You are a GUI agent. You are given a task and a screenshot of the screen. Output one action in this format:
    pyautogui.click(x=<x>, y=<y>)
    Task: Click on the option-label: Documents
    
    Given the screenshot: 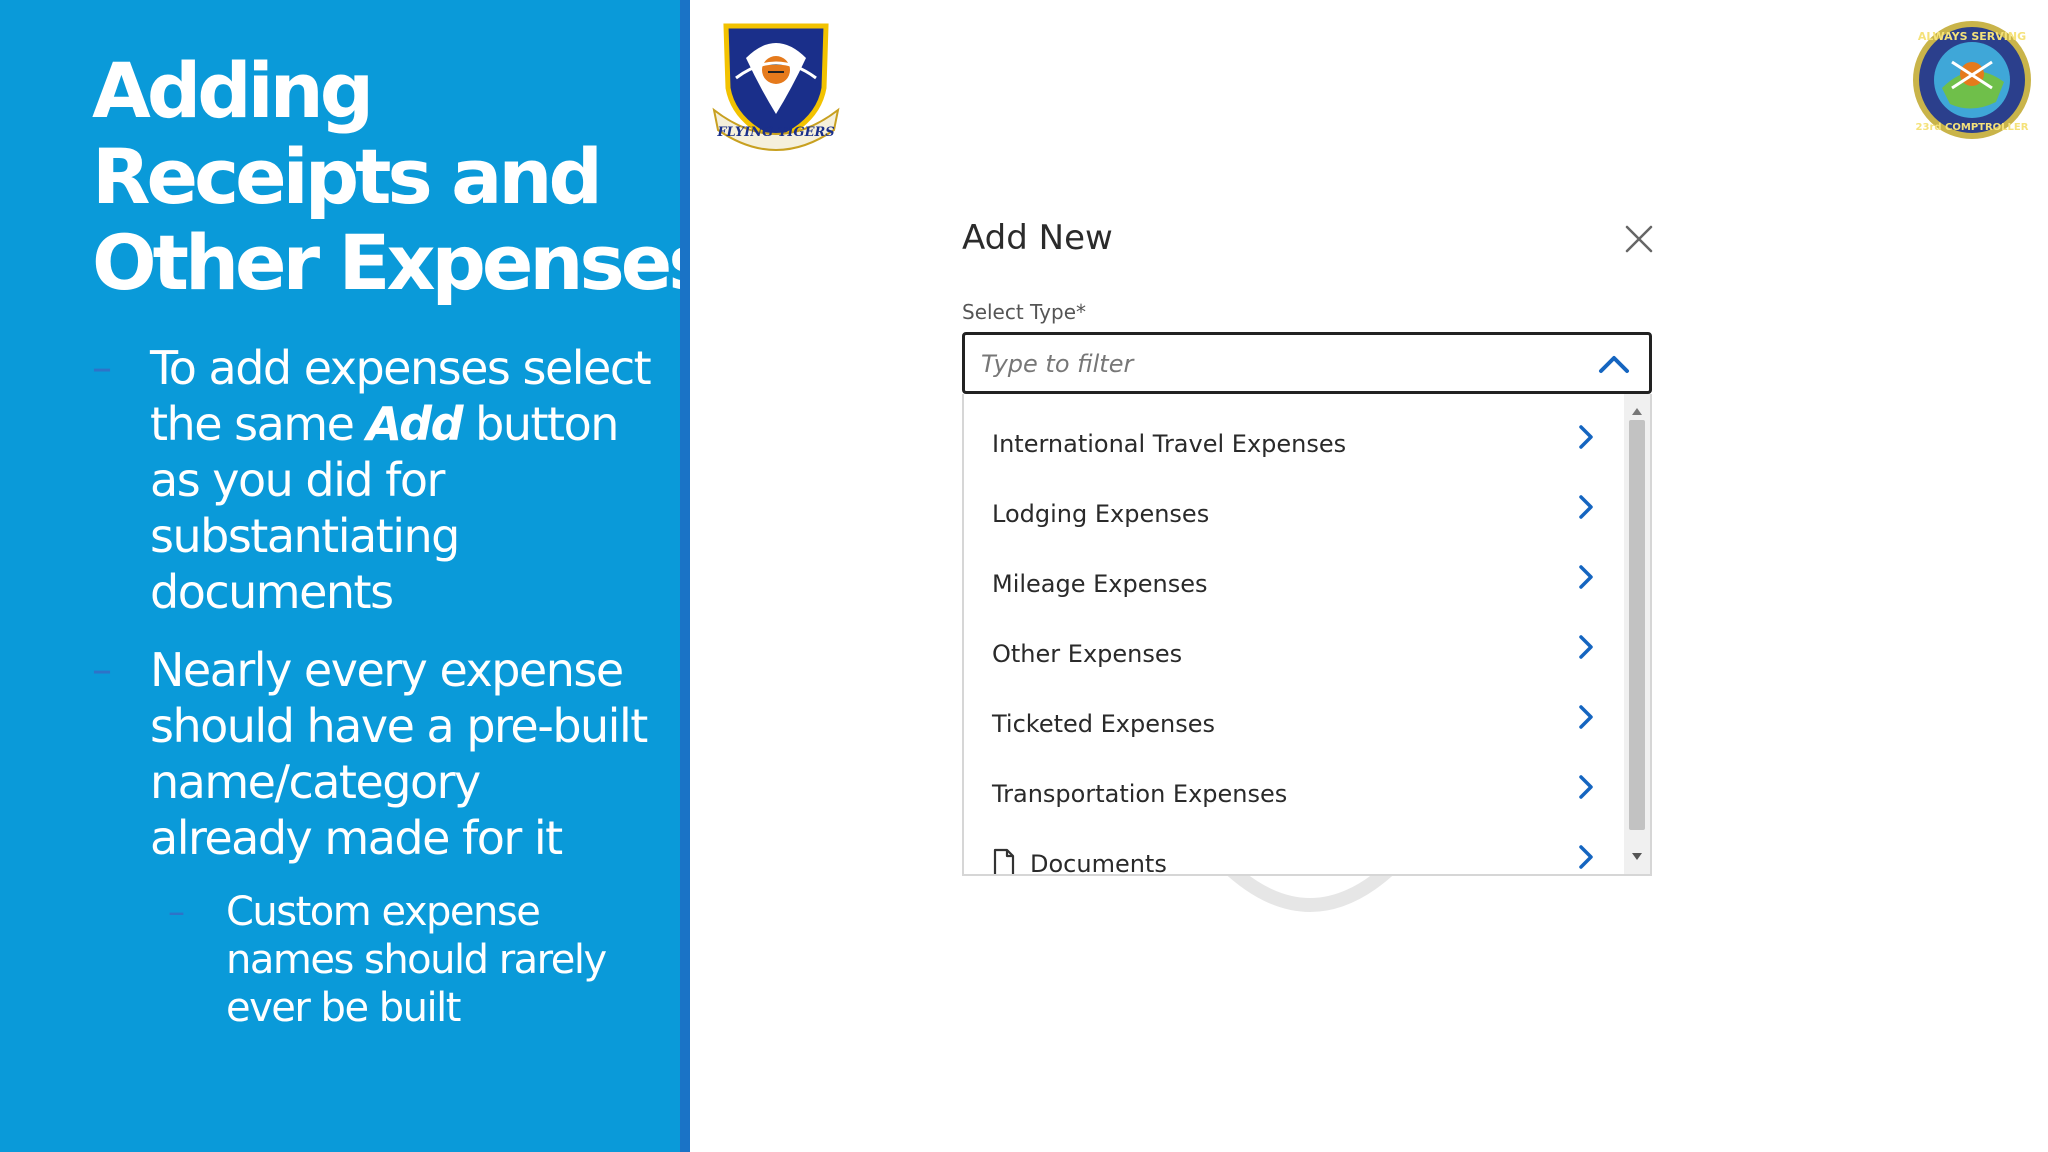 What is the action you would take?
    pyautogui.click(x=1098, y=863)
    